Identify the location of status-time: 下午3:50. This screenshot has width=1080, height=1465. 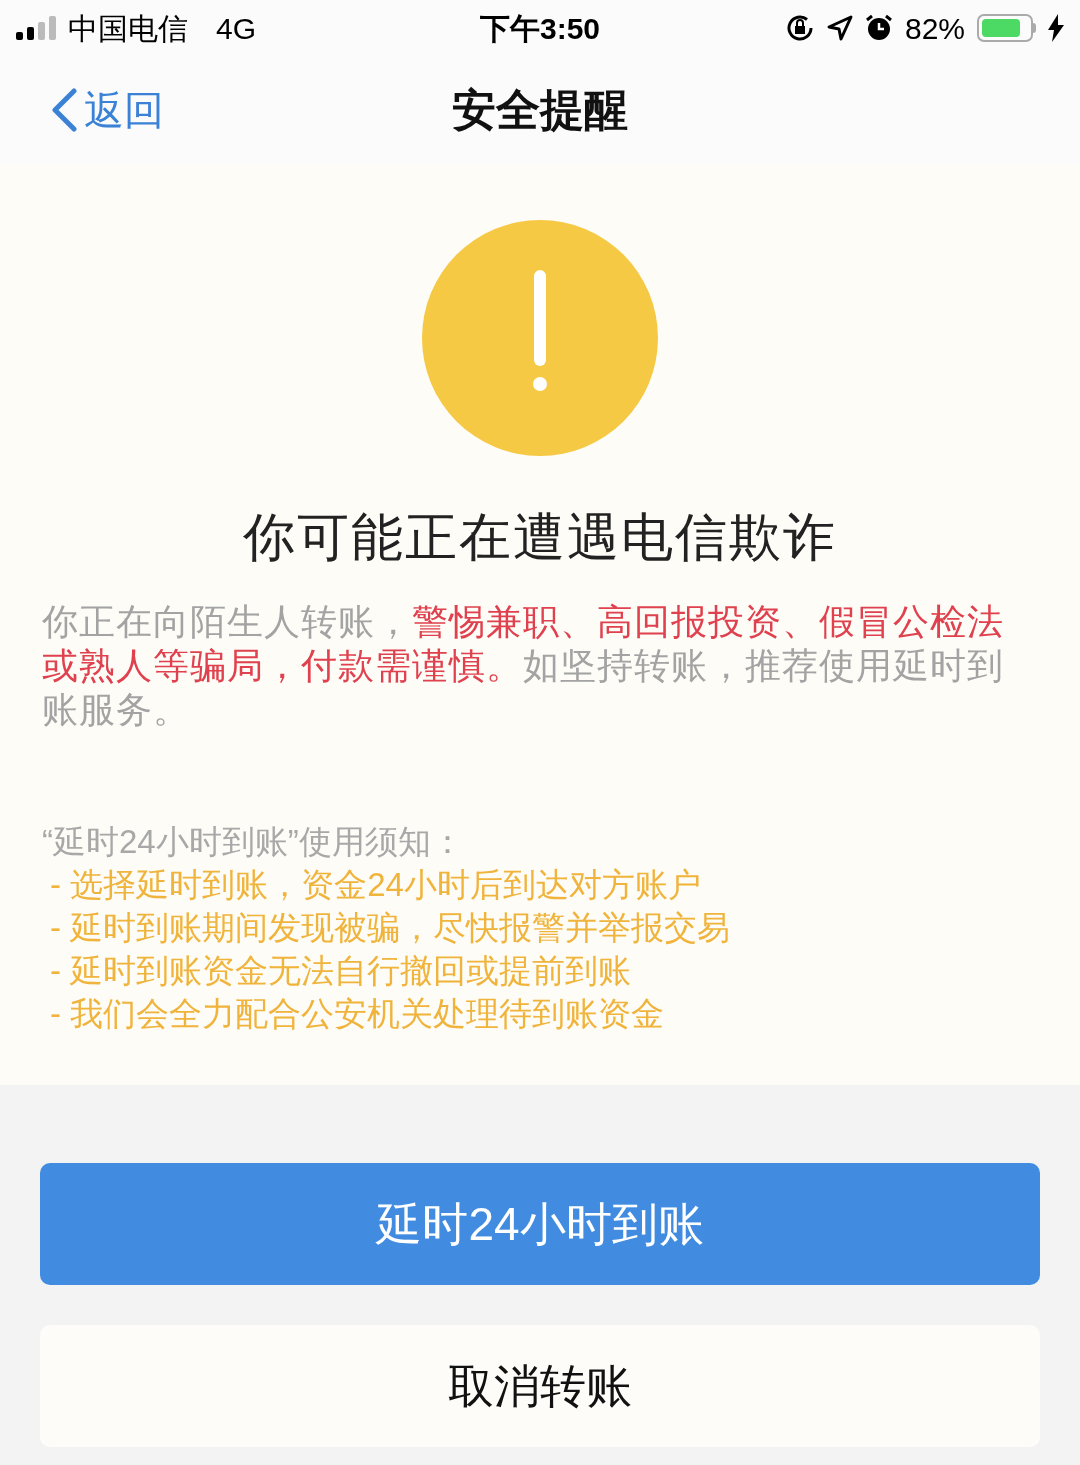
(540, 28).